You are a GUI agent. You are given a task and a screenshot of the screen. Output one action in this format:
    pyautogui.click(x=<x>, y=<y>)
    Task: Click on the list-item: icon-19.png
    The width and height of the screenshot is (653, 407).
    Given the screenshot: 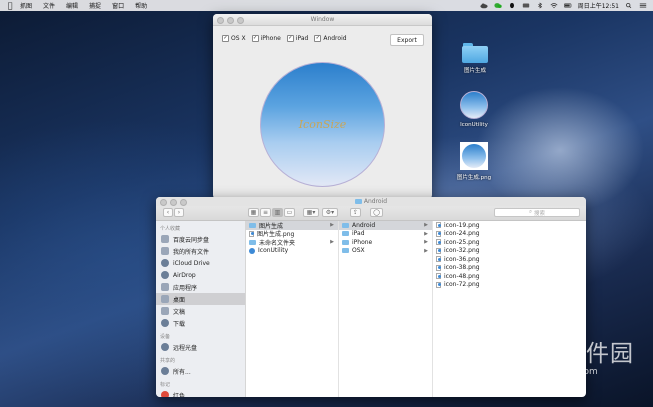 What is the action you would take?
    pyautogui.click(x=509, y=225)
    